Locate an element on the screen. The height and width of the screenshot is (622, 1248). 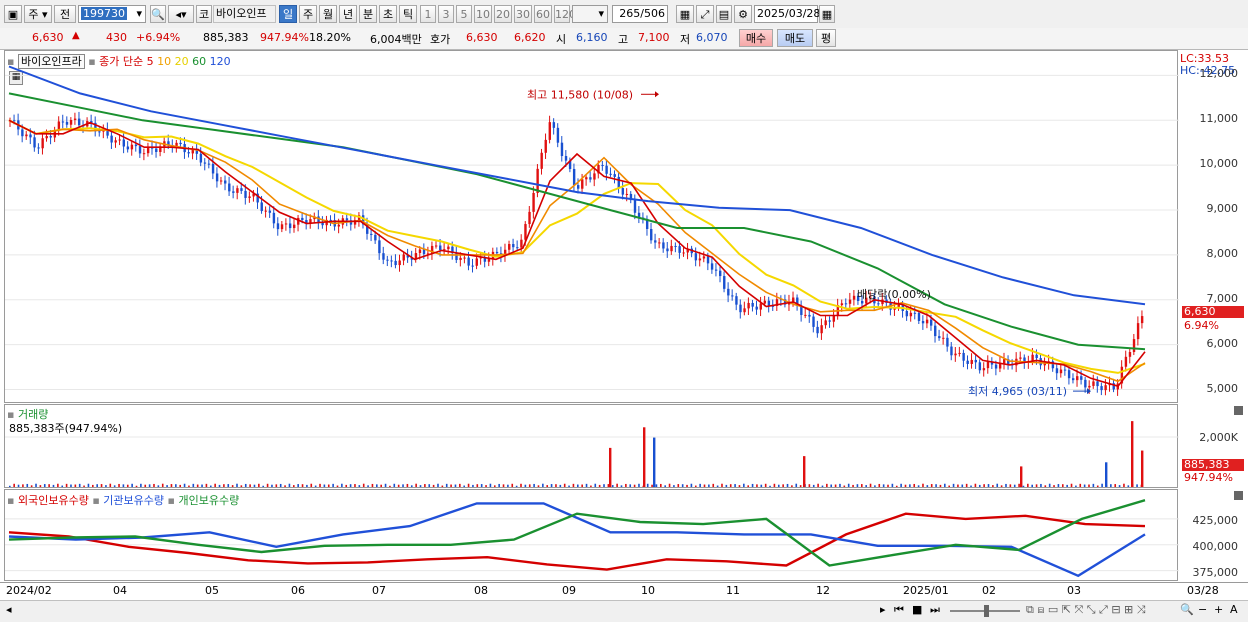
interval-custom-select: ▾ is located at coordinates (590, 14).